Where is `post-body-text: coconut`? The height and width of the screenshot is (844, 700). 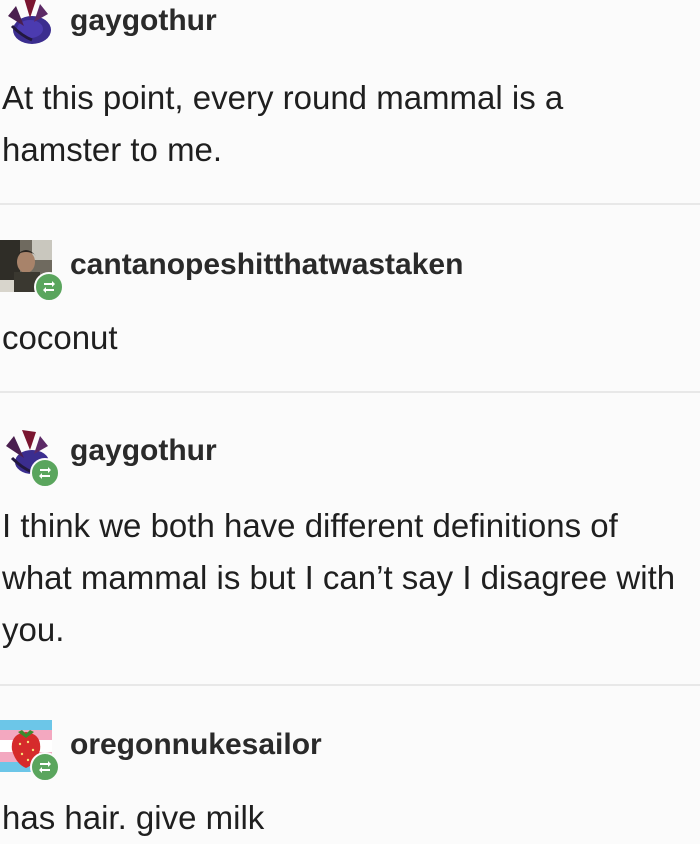 post-body-text: coconut is located at coordinates (60, 337).